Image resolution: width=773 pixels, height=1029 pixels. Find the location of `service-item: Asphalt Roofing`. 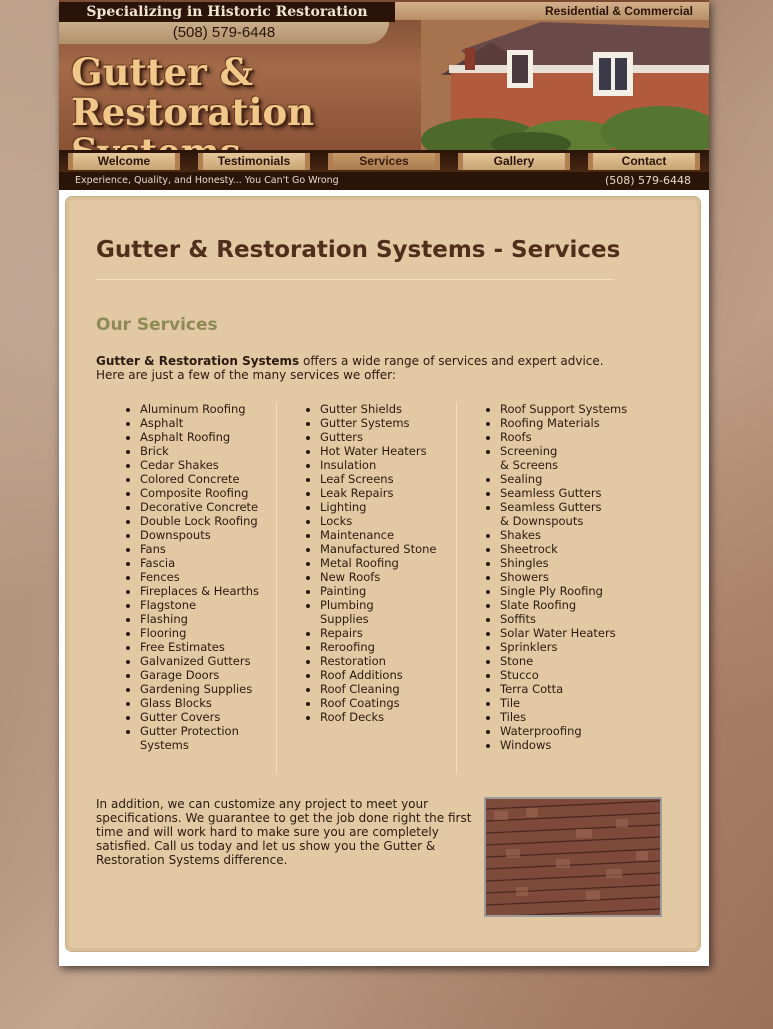

service-item: Asphalt Roofing is located at coordinates (208, 437).